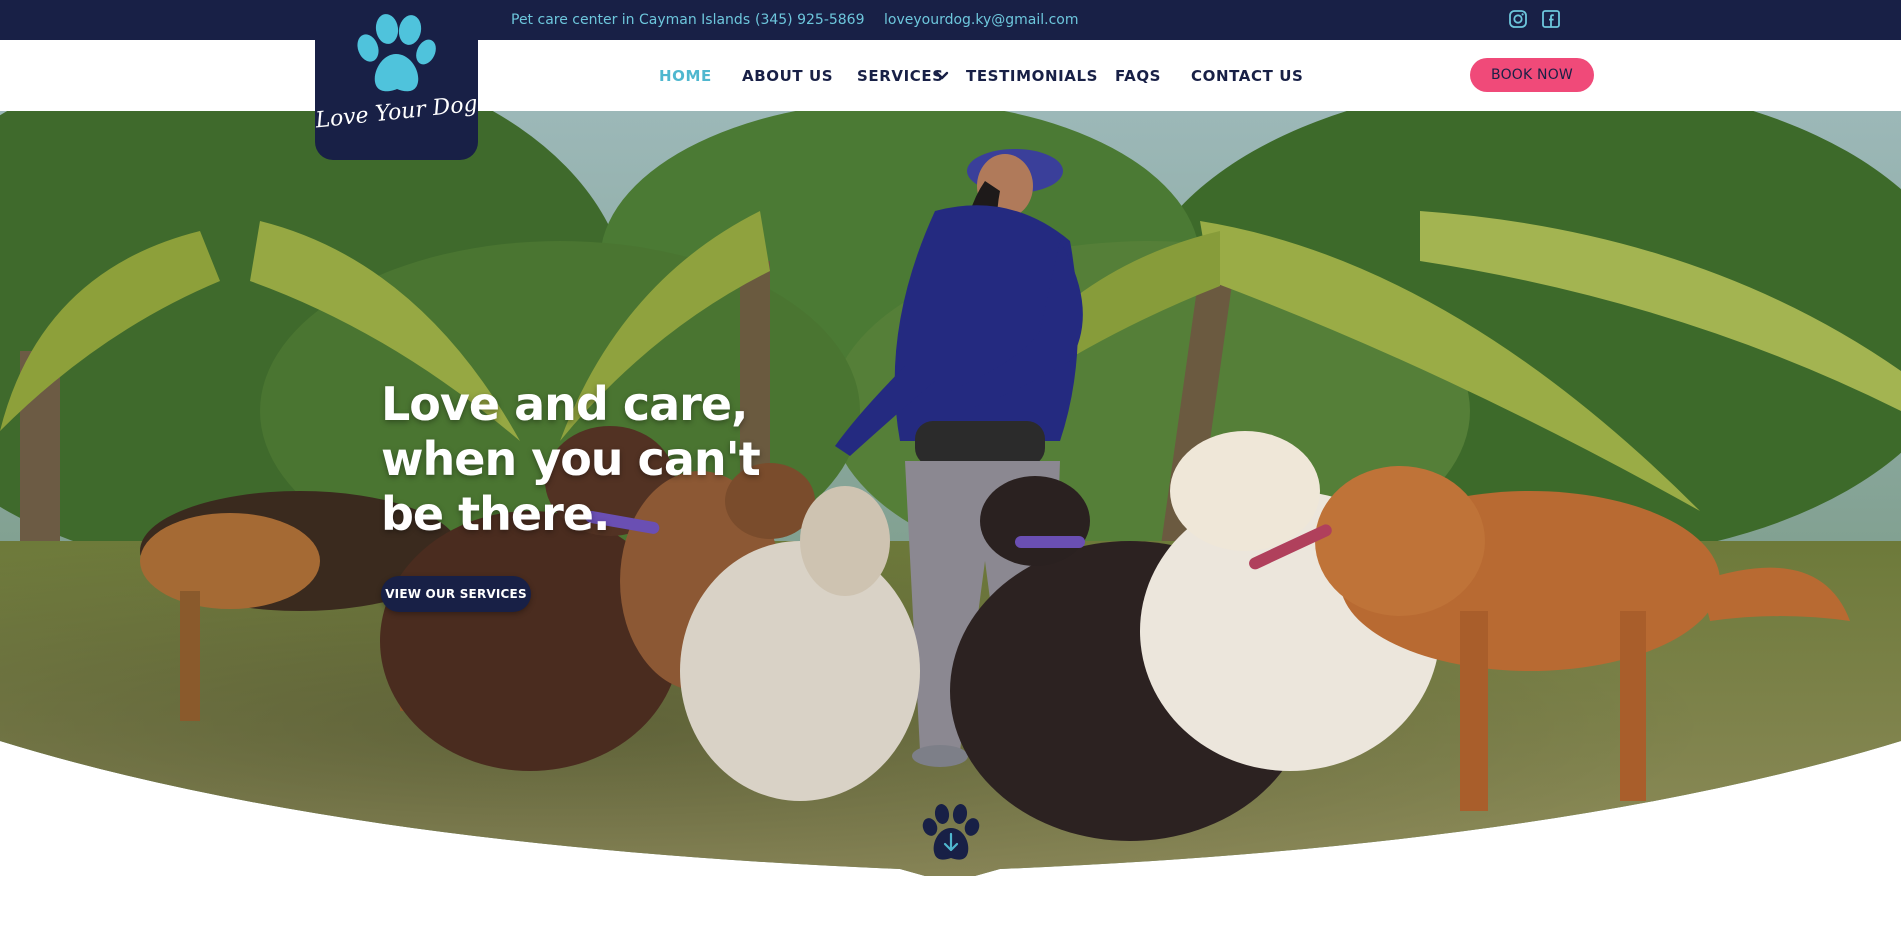 This screenshot has height=928, width=1901. Describe the element at coordinates (631, 20) in the screenshot. I see `location-text: Pet care center in Cayman Islands` at that location.